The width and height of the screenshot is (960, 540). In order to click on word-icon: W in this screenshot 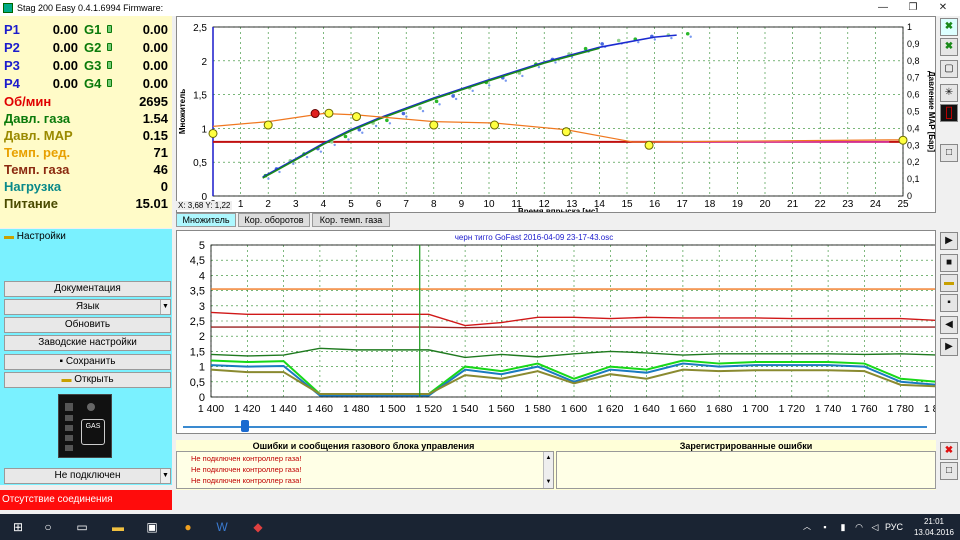, I will do `click(222, 527)`.